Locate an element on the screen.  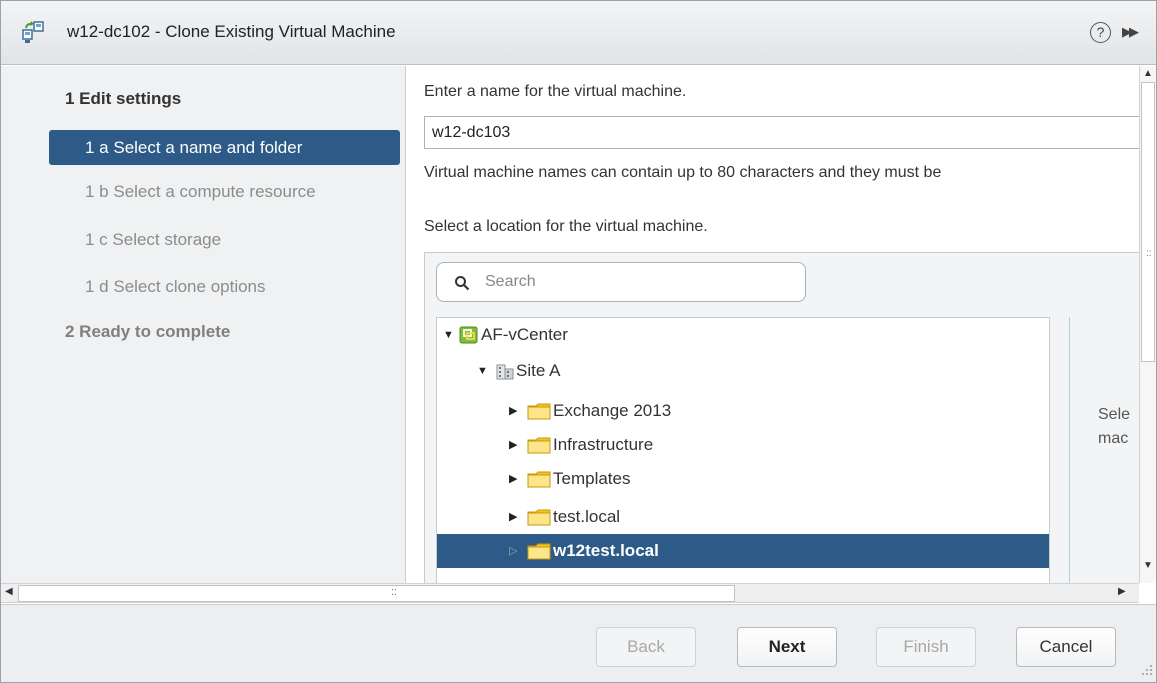
scroll-up-icon: ▲ is located at coordinates (1148, 73).